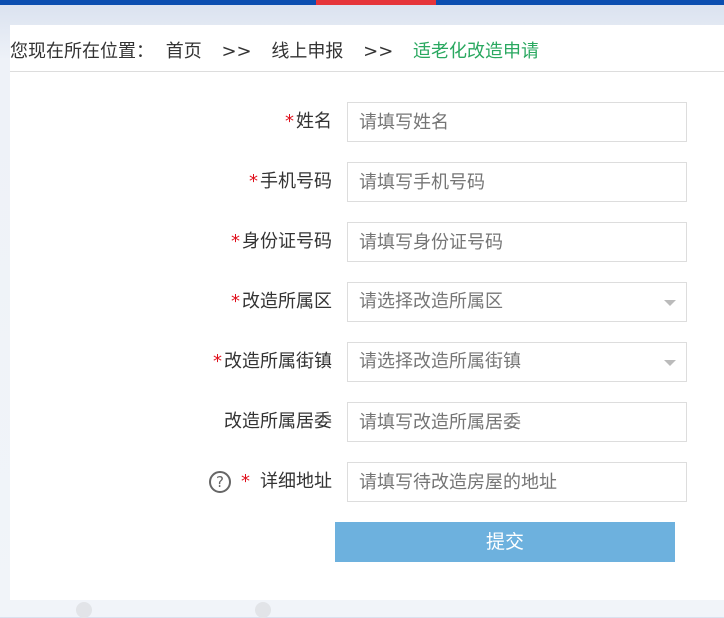  I want to click on breadcrumb: 您现在所在位置： 首页 >> 线上申报 >> 适老化改造申请, so click(281, 50).